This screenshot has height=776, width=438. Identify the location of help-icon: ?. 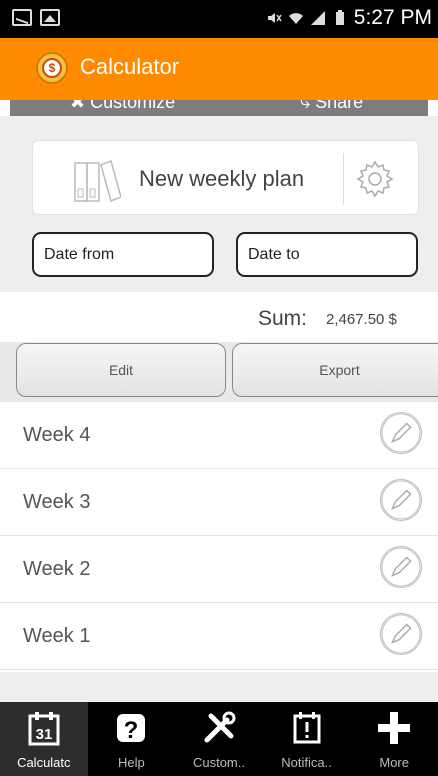
(131, 729).